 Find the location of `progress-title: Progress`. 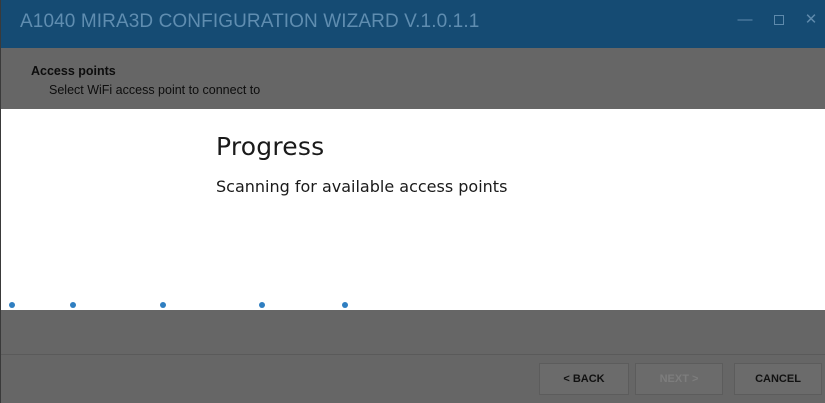

progress-title: Progress is located at coordinates (270, 146).